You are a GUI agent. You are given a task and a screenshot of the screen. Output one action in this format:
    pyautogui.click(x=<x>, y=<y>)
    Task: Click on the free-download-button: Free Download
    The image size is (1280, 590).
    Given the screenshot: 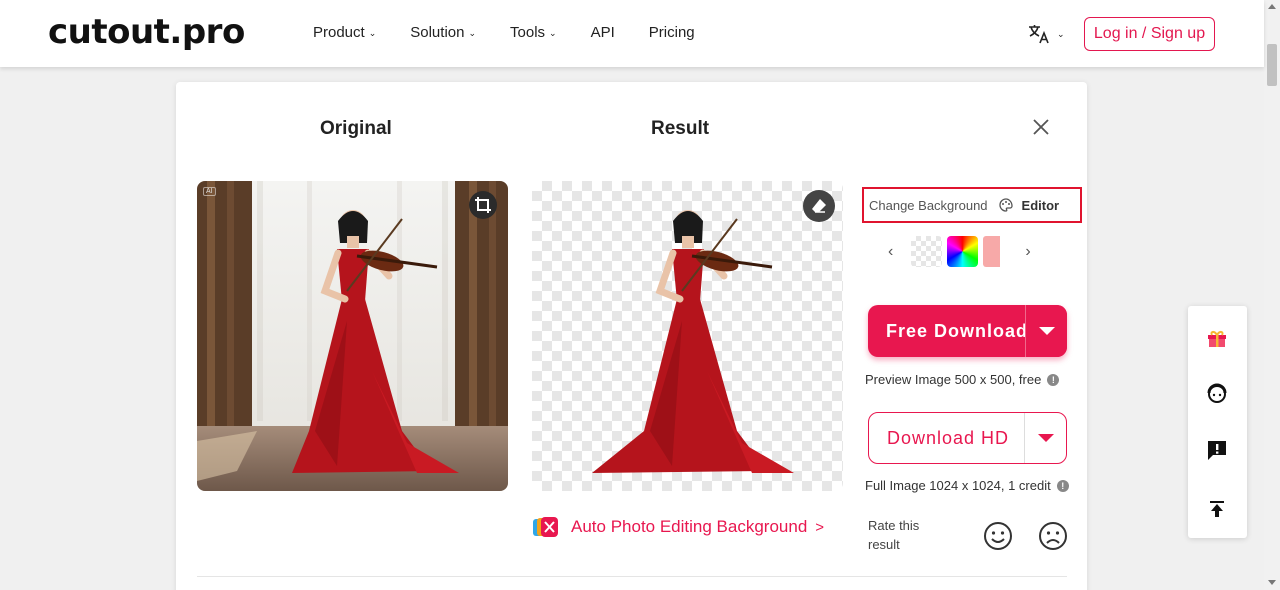 What is the action you would take?
    pyautogui.click(x=967, y=331)
    